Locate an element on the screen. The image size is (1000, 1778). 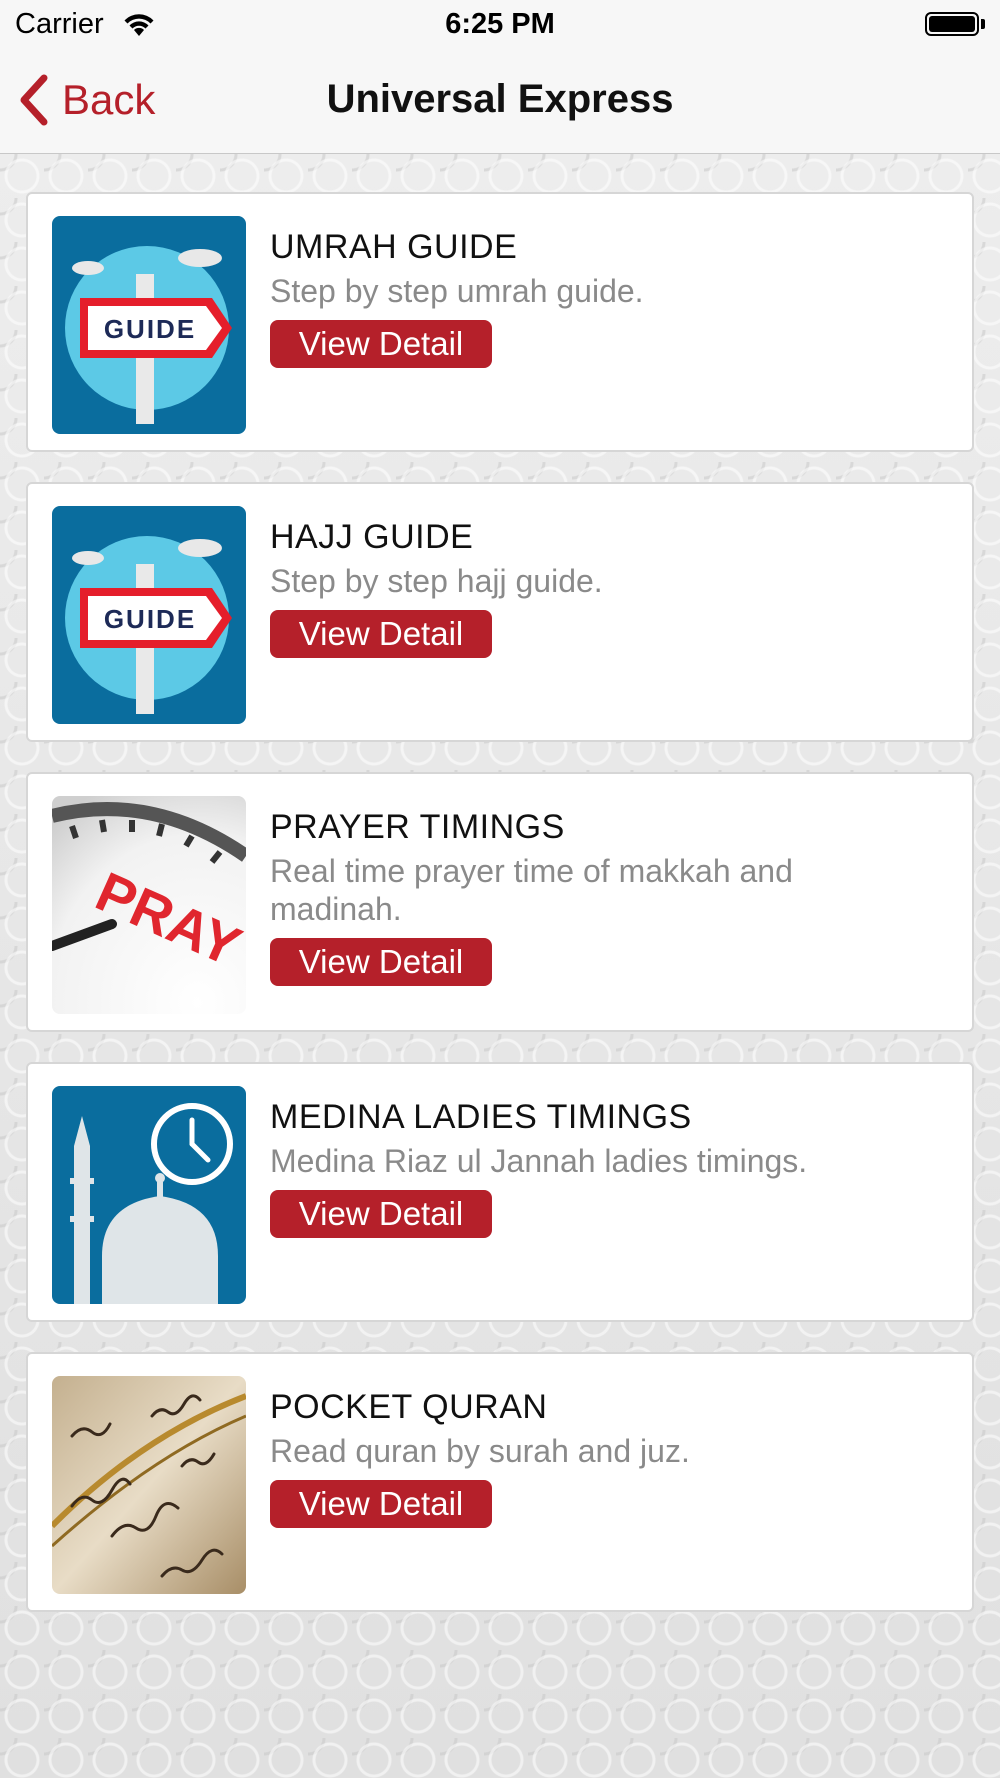
card-title: HAJJ GUIDE is located at coordinates (372, 537).